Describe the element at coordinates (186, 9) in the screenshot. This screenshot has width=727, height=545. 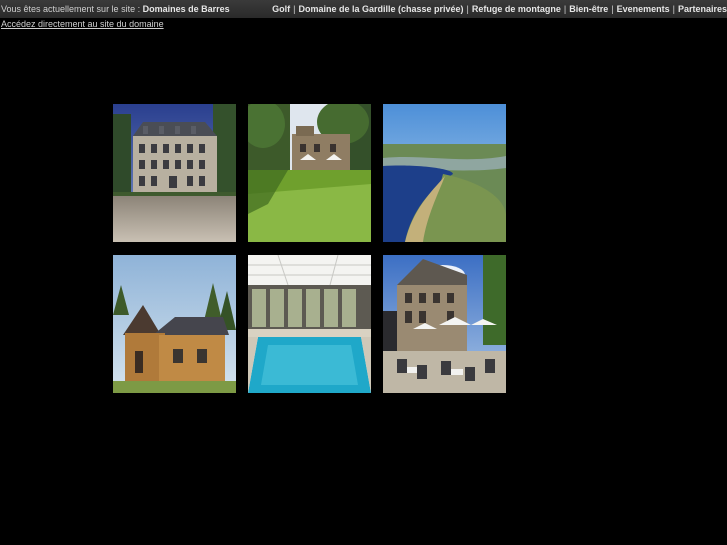
I see `current-site-name: Domaines de Barres` at that location.